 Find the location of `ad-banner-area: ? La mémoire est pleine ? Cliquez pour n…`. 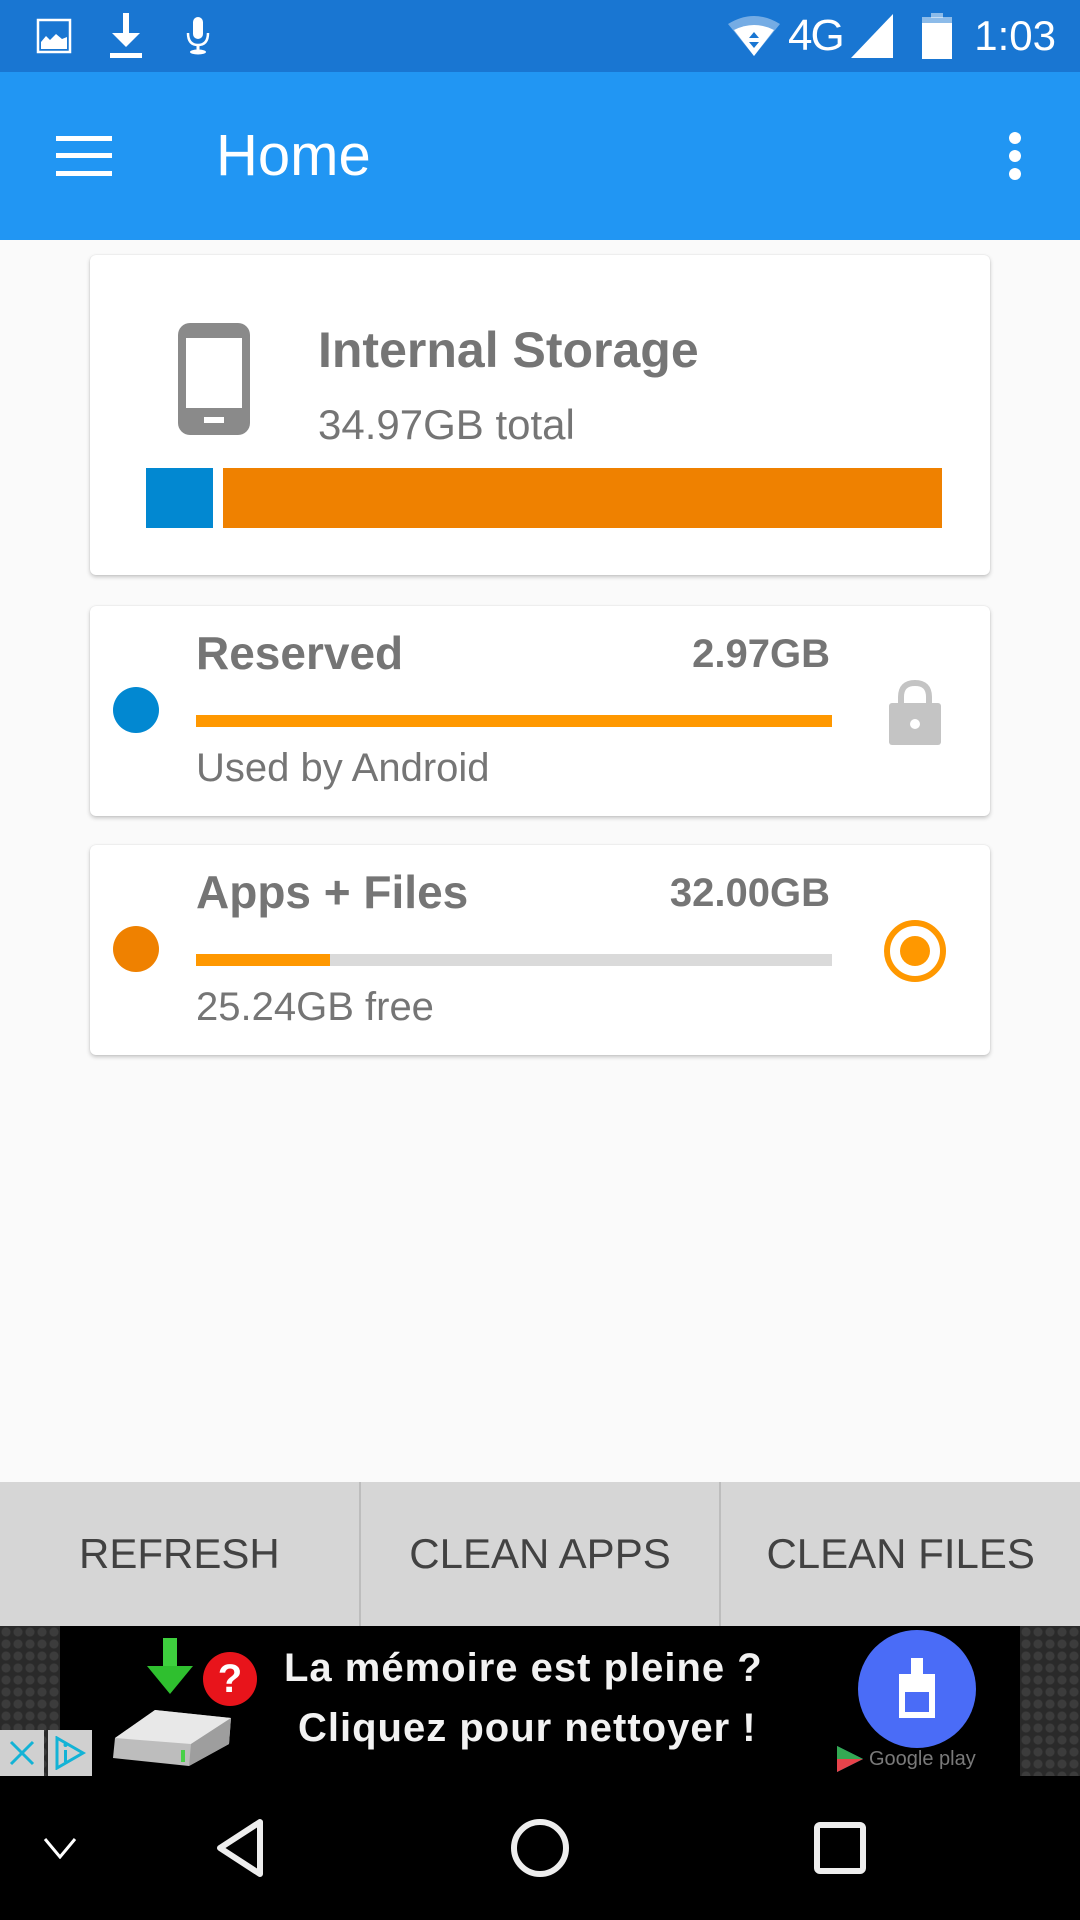

ad-banner-area: ? La mémoire est pleine ? Cliquez pour n… is located at coordinates (540, 1701).